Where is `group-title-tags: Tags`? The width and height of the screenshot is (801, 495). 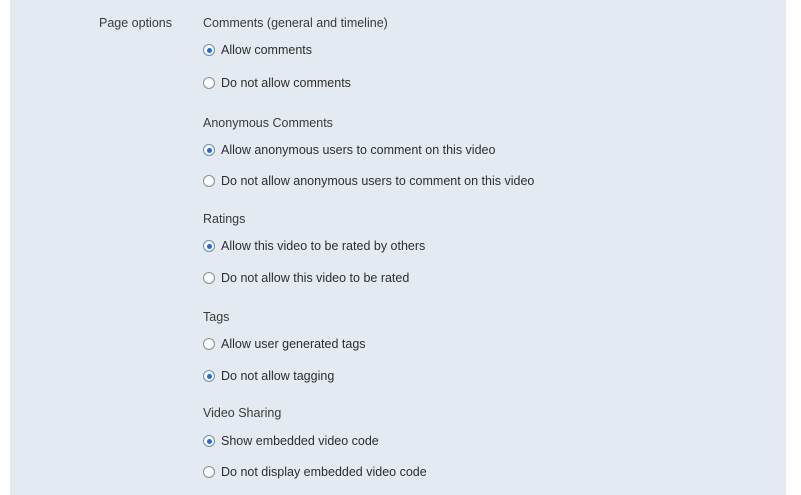 group-title-tags: Tags is located at coordinates (216, 317).